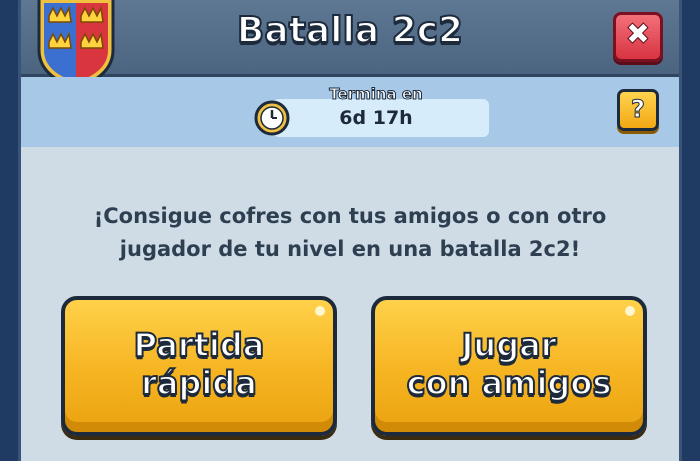 This screenshot has height=461, width=700. What do you see at coordinates (350, 249) in the screenshot?
I see `description-line-2: jugador de tu nivel en una batalla 2c2!` at bounding box center [350, 249].